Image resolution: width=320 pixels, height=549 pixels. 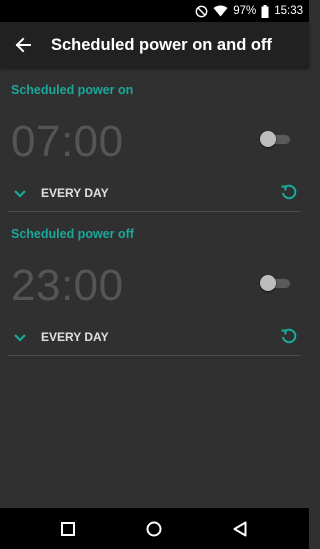 I want to click on app-bar: Scheduled power on and off, so click(x=154, y=45).